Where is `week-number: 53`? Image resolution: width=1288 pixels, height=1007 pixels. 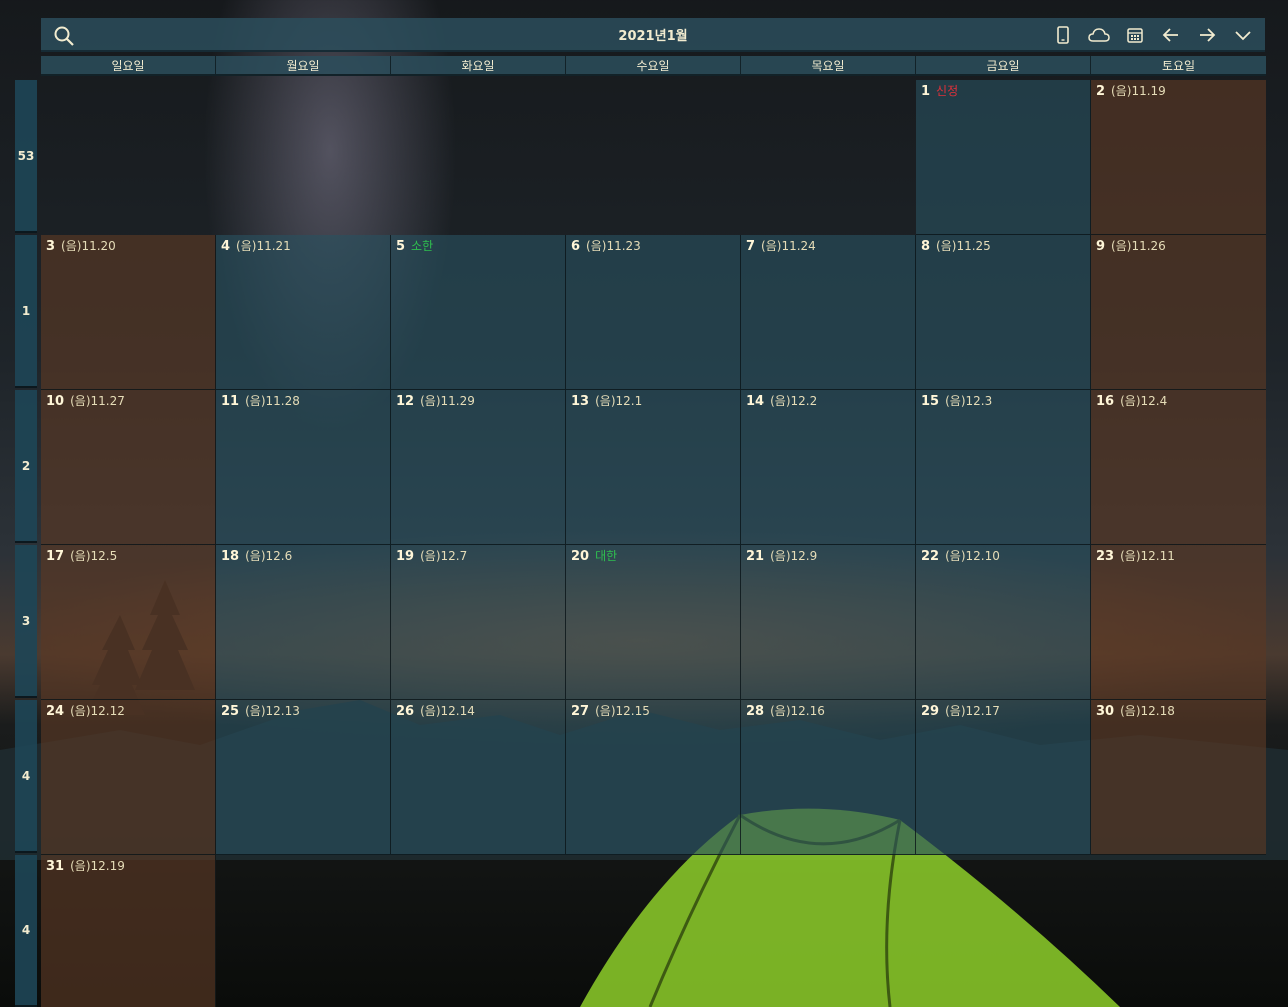 week-number: 53 is located at coordinates (26, 156).